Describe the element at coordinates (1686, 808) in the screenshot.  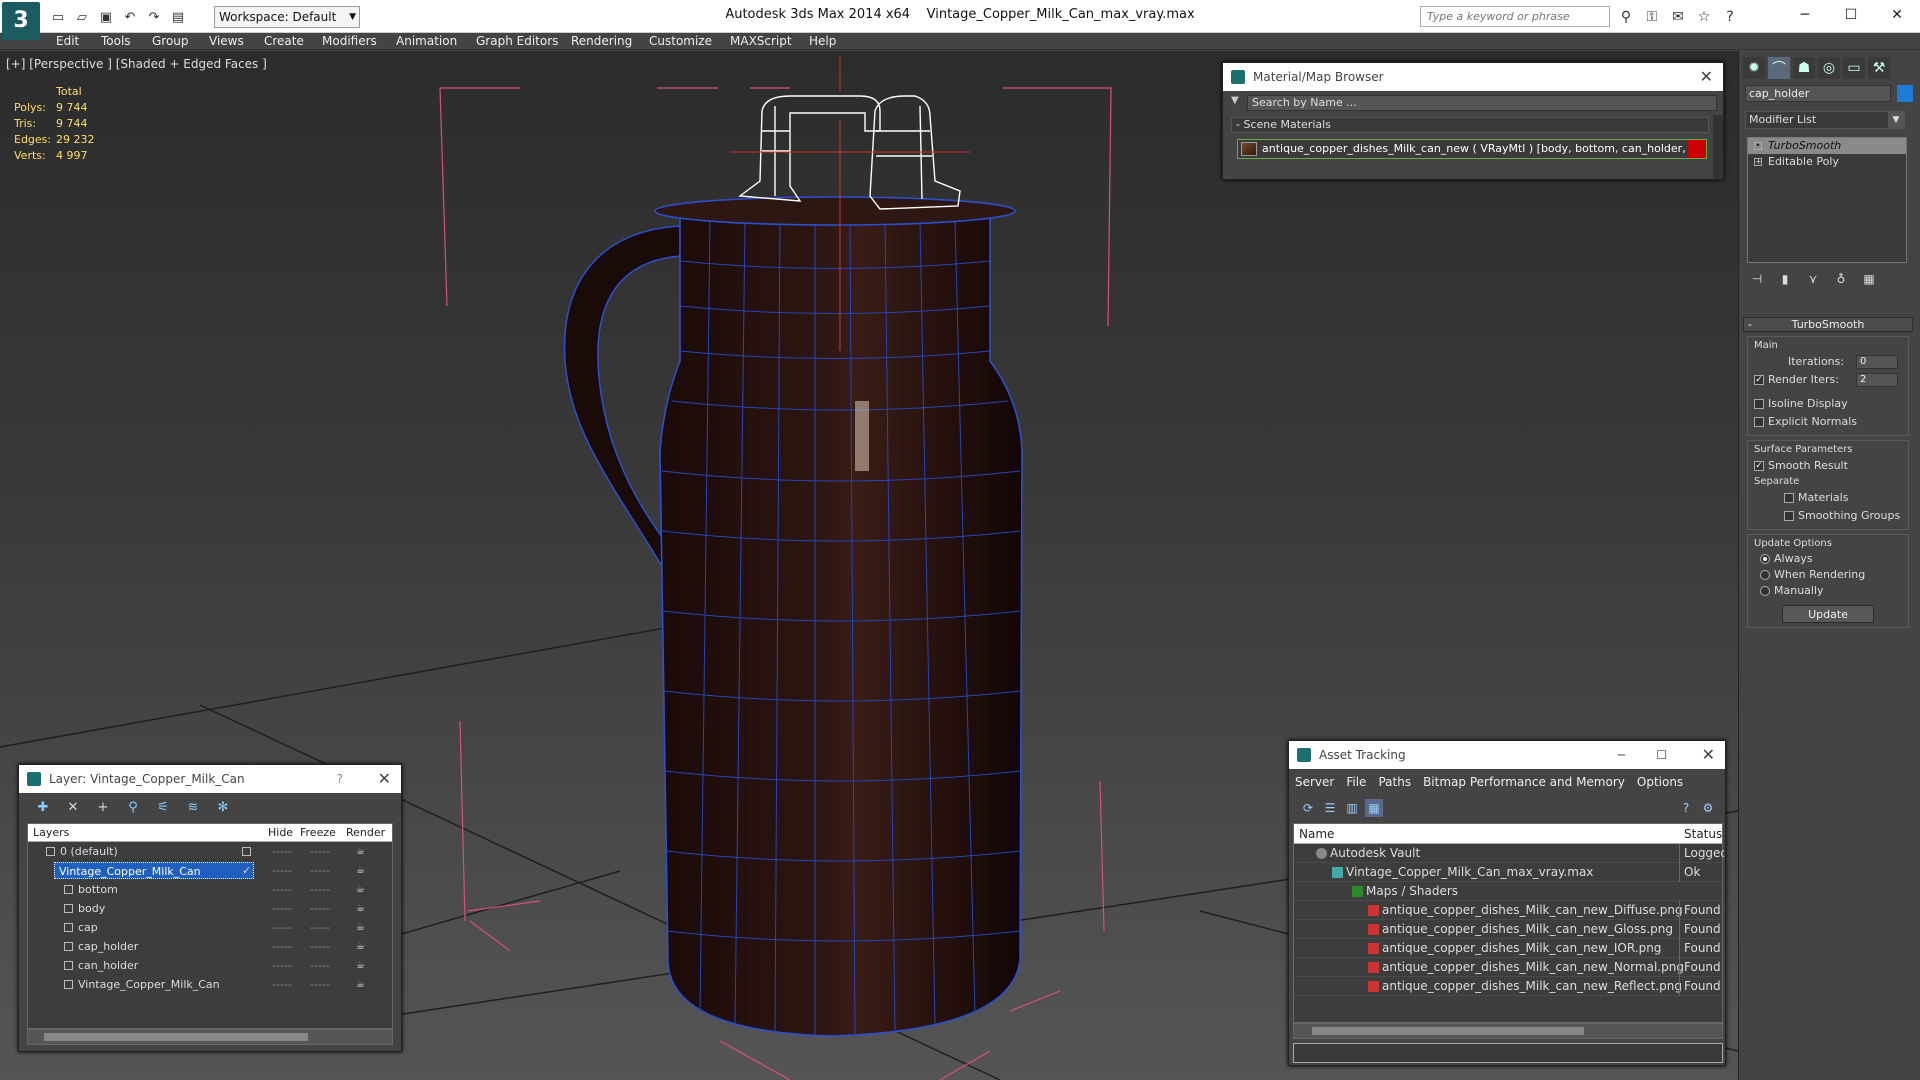
I see `help-icon: ?` at that location.